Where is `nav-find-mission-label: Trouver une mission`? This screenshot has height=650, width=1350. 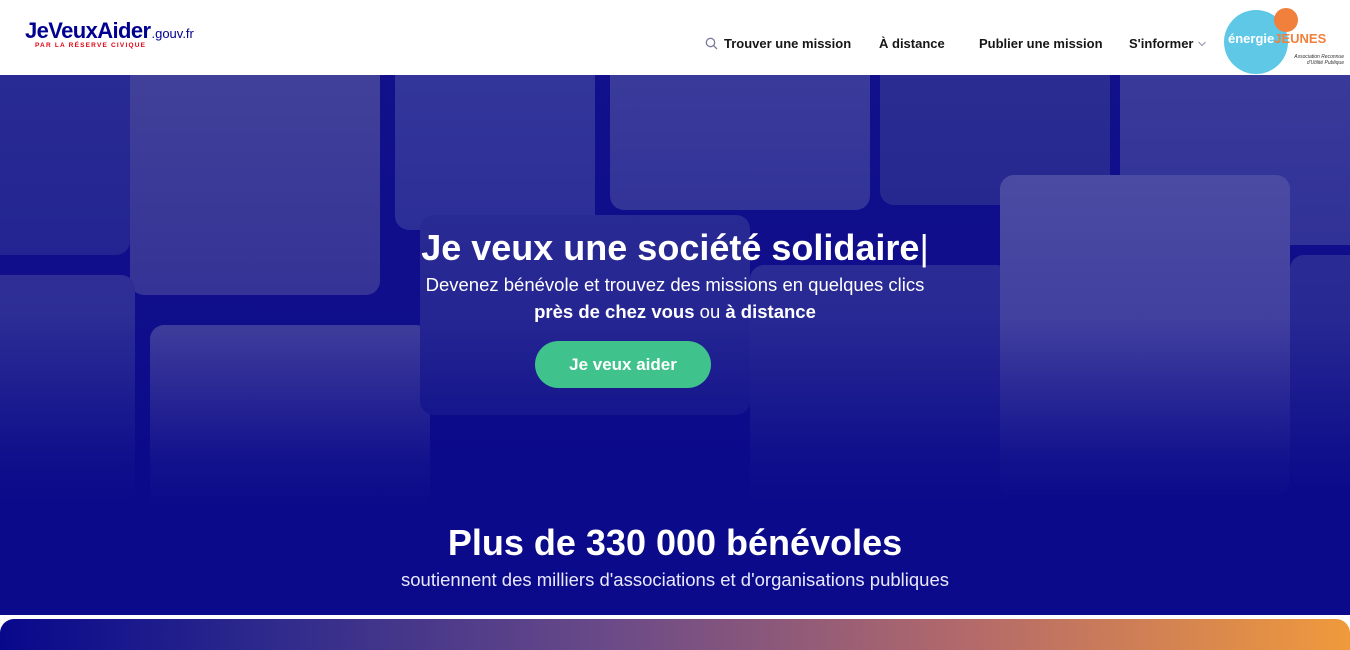
nav-find-mission-label: Trouver une mission is located at coordinates (788, 43).